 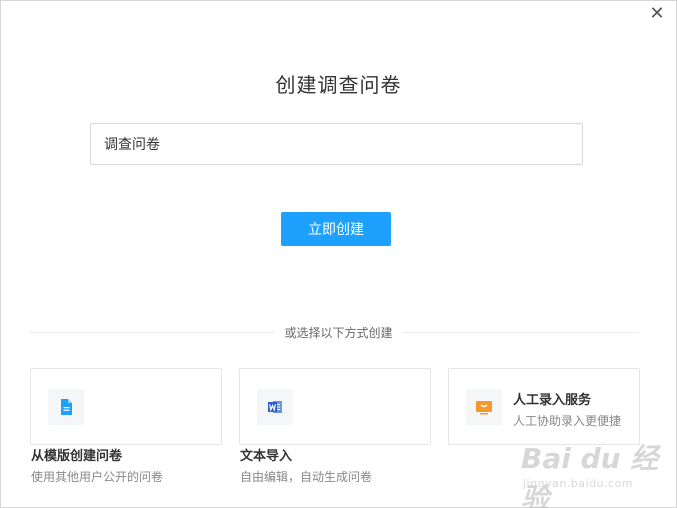 What do you see at coordinates (266, 456) in the screenshot?
I see `option-title-text-import: 文本导入` at bounding box center [266, 456].